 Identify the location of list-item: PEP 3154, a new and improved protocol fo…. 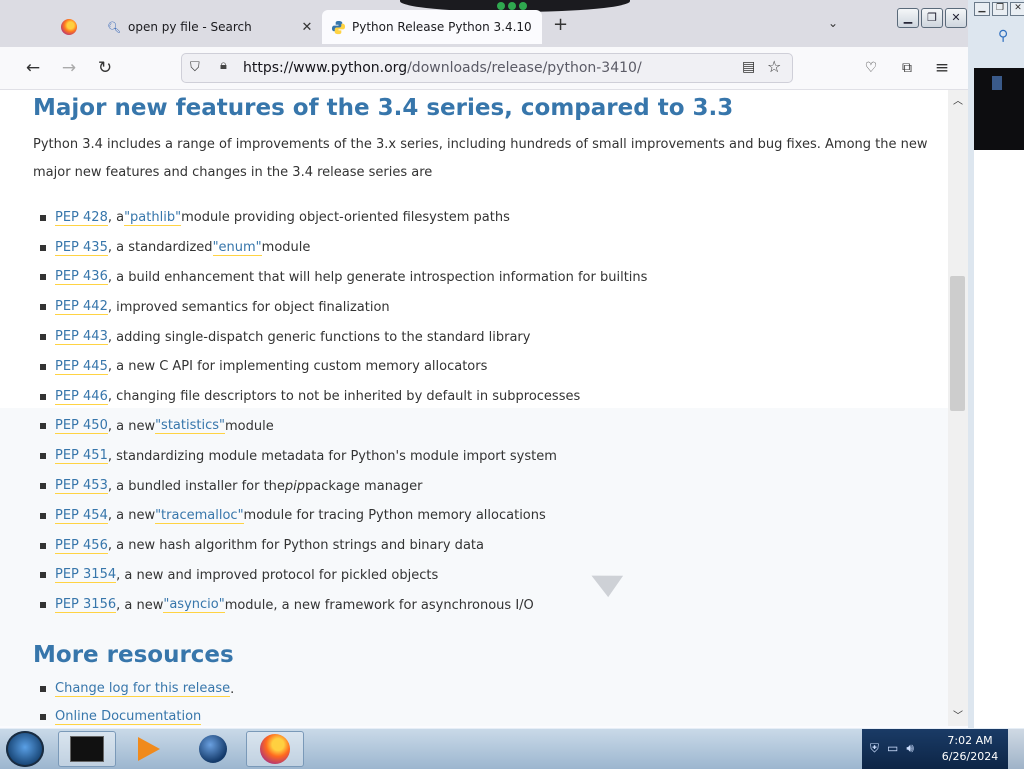
(343, 576).